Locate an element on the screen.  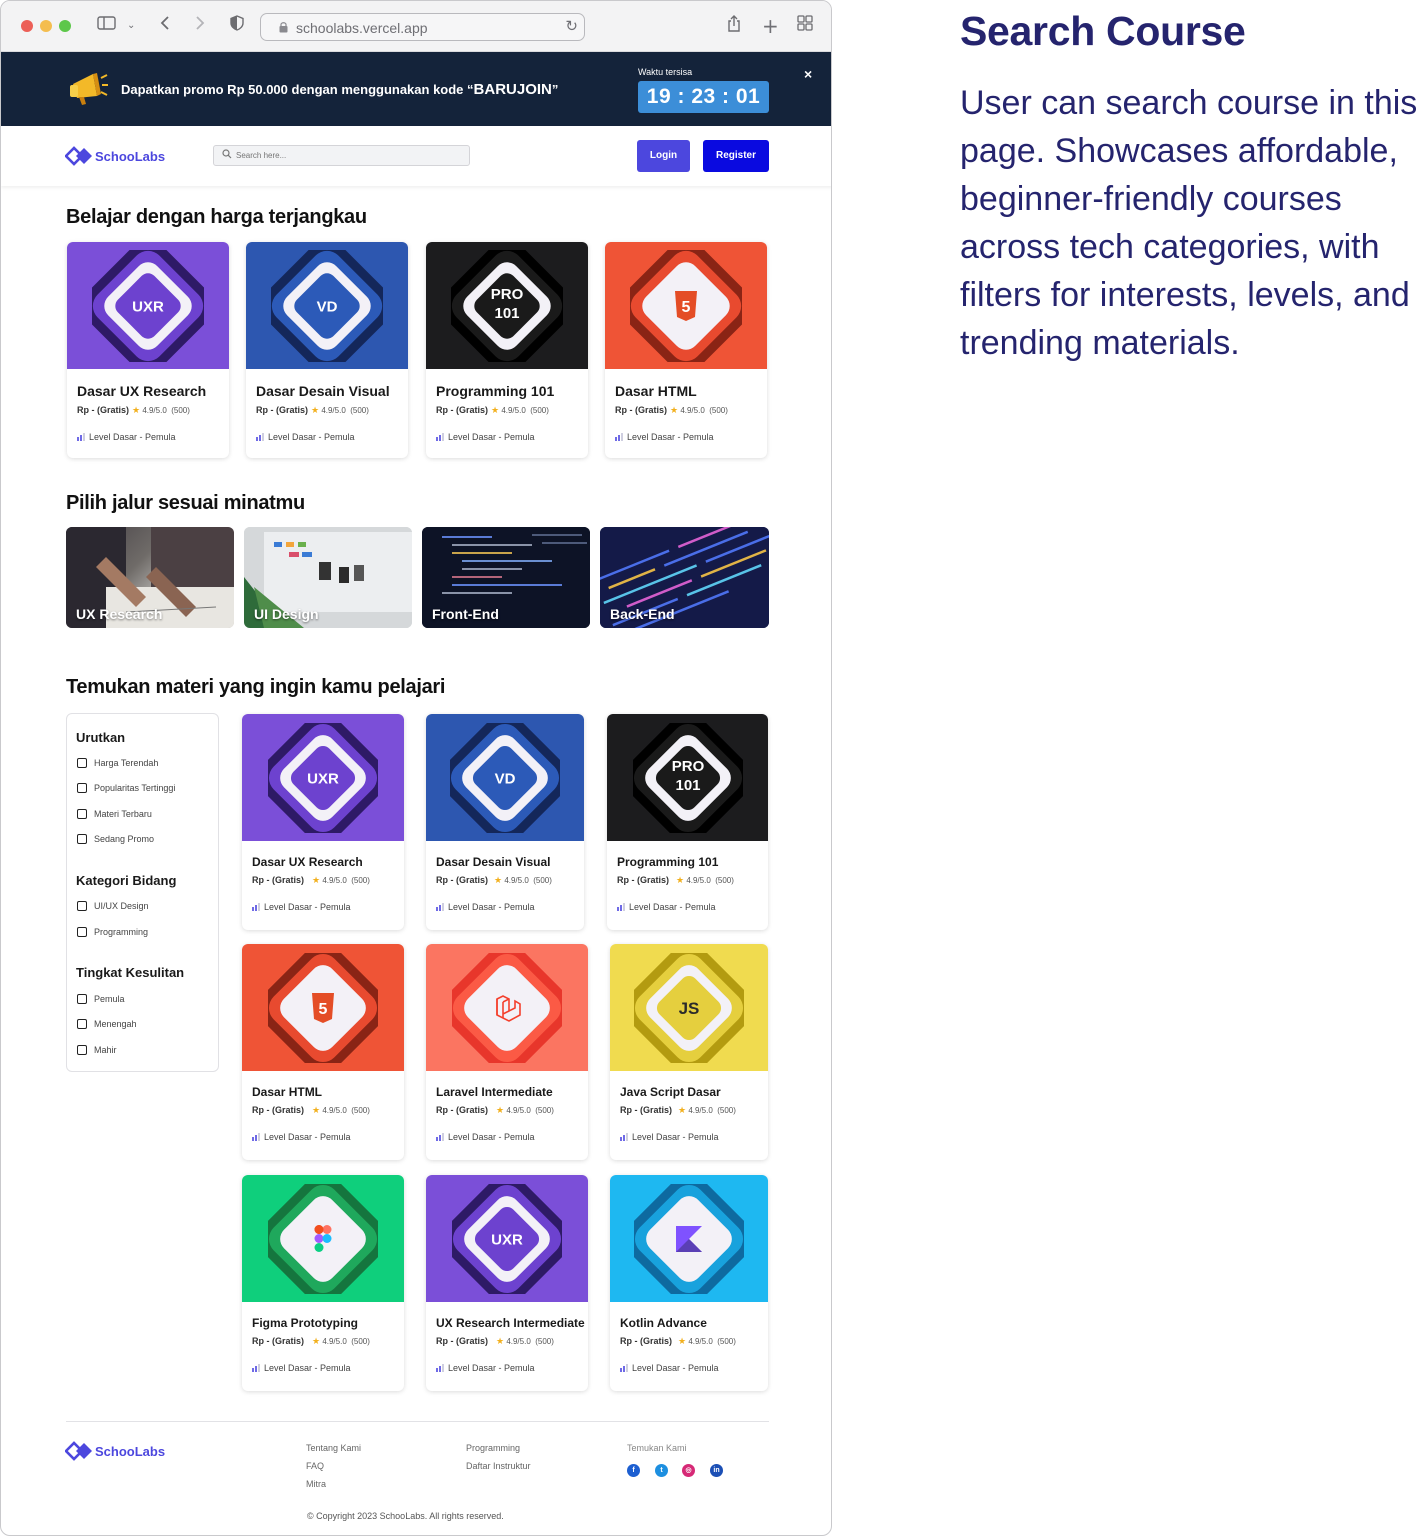
twitter-icon: t is located at coordinates (661, 1470).